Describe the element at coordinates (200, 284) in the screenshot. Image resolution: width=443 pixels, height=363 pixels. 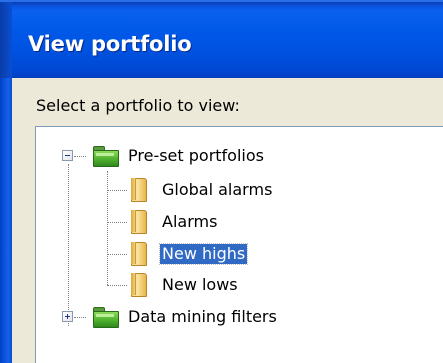
I see `tree-node-label: New lows` at that location.